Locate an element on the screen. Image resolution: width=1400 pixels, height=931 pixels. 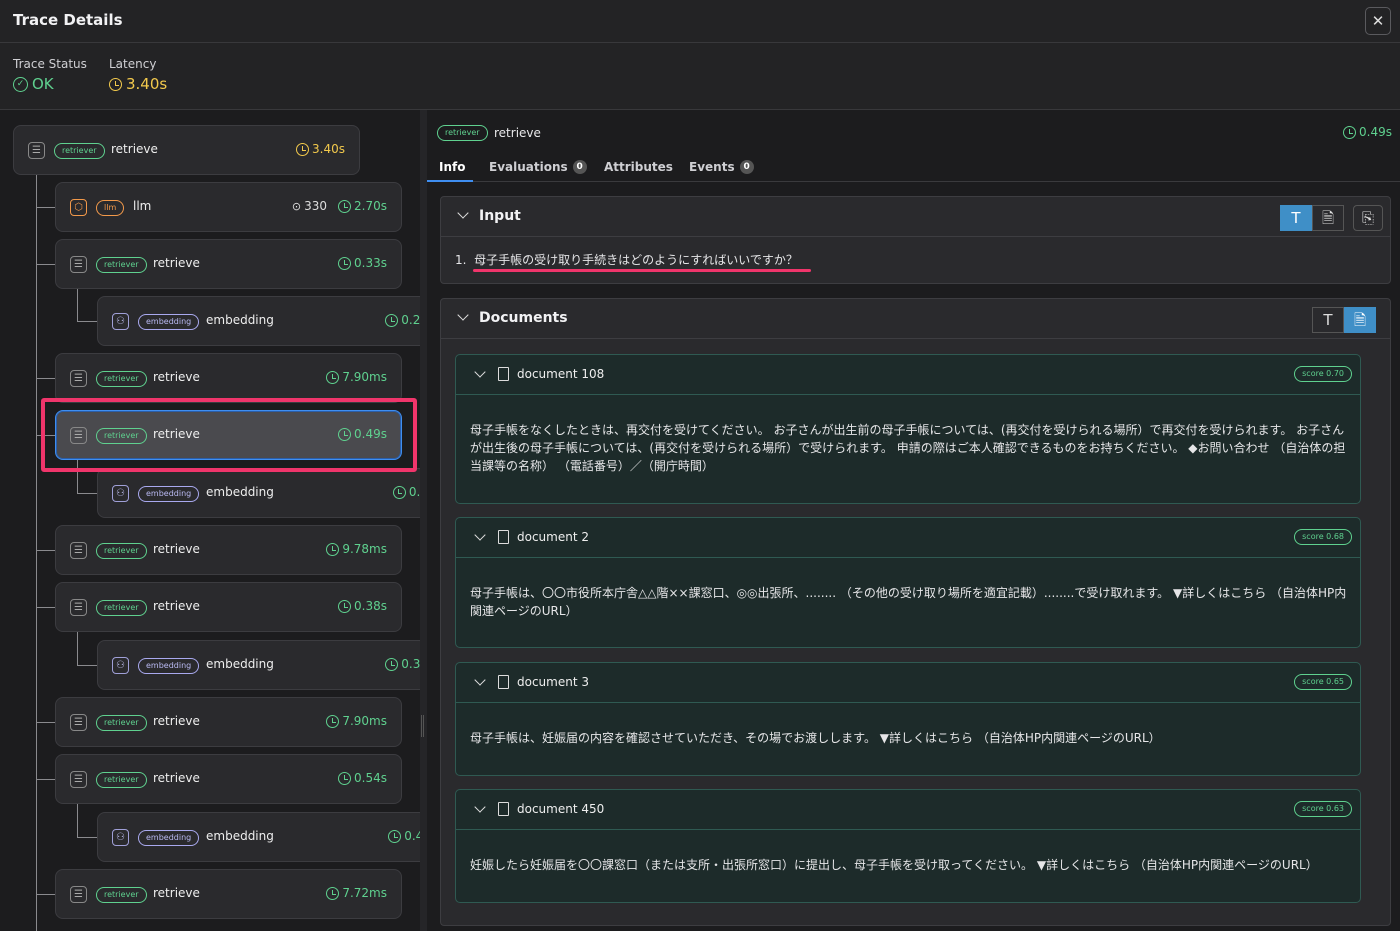
input-title: Input is located at coordinates (500, 216).